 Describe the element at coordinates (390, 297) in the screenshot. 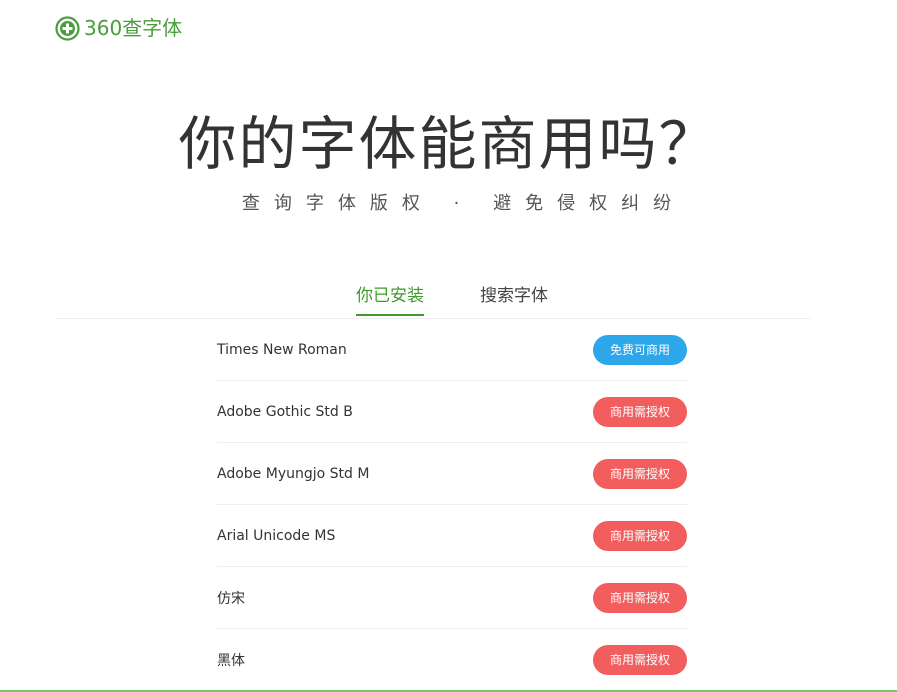

I see `tab-installed: 你已安装` at that location.